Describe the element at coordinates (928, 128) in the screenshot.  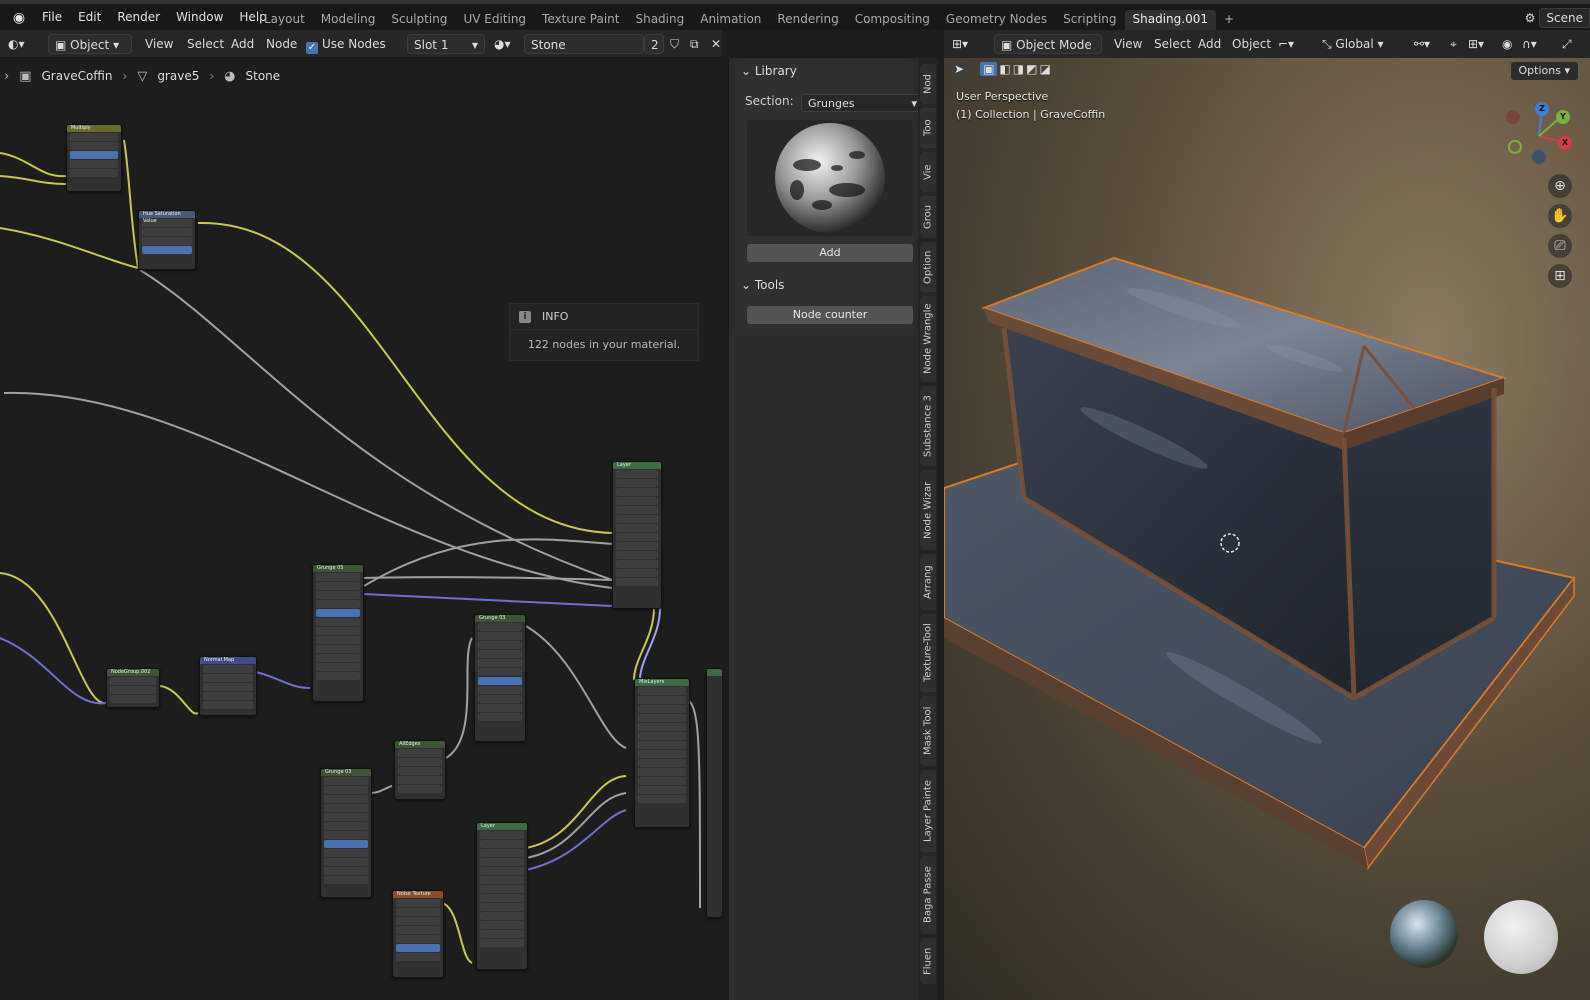
I see `tab-too: Too` at that location.